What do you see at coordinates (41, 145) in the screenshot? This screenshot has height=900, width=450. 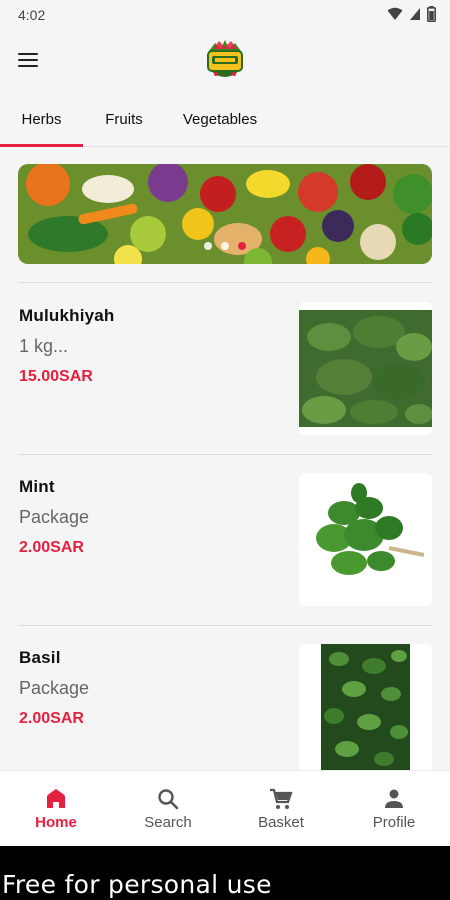 I see `active-tab-indicator` at bounding box center [41, 145].